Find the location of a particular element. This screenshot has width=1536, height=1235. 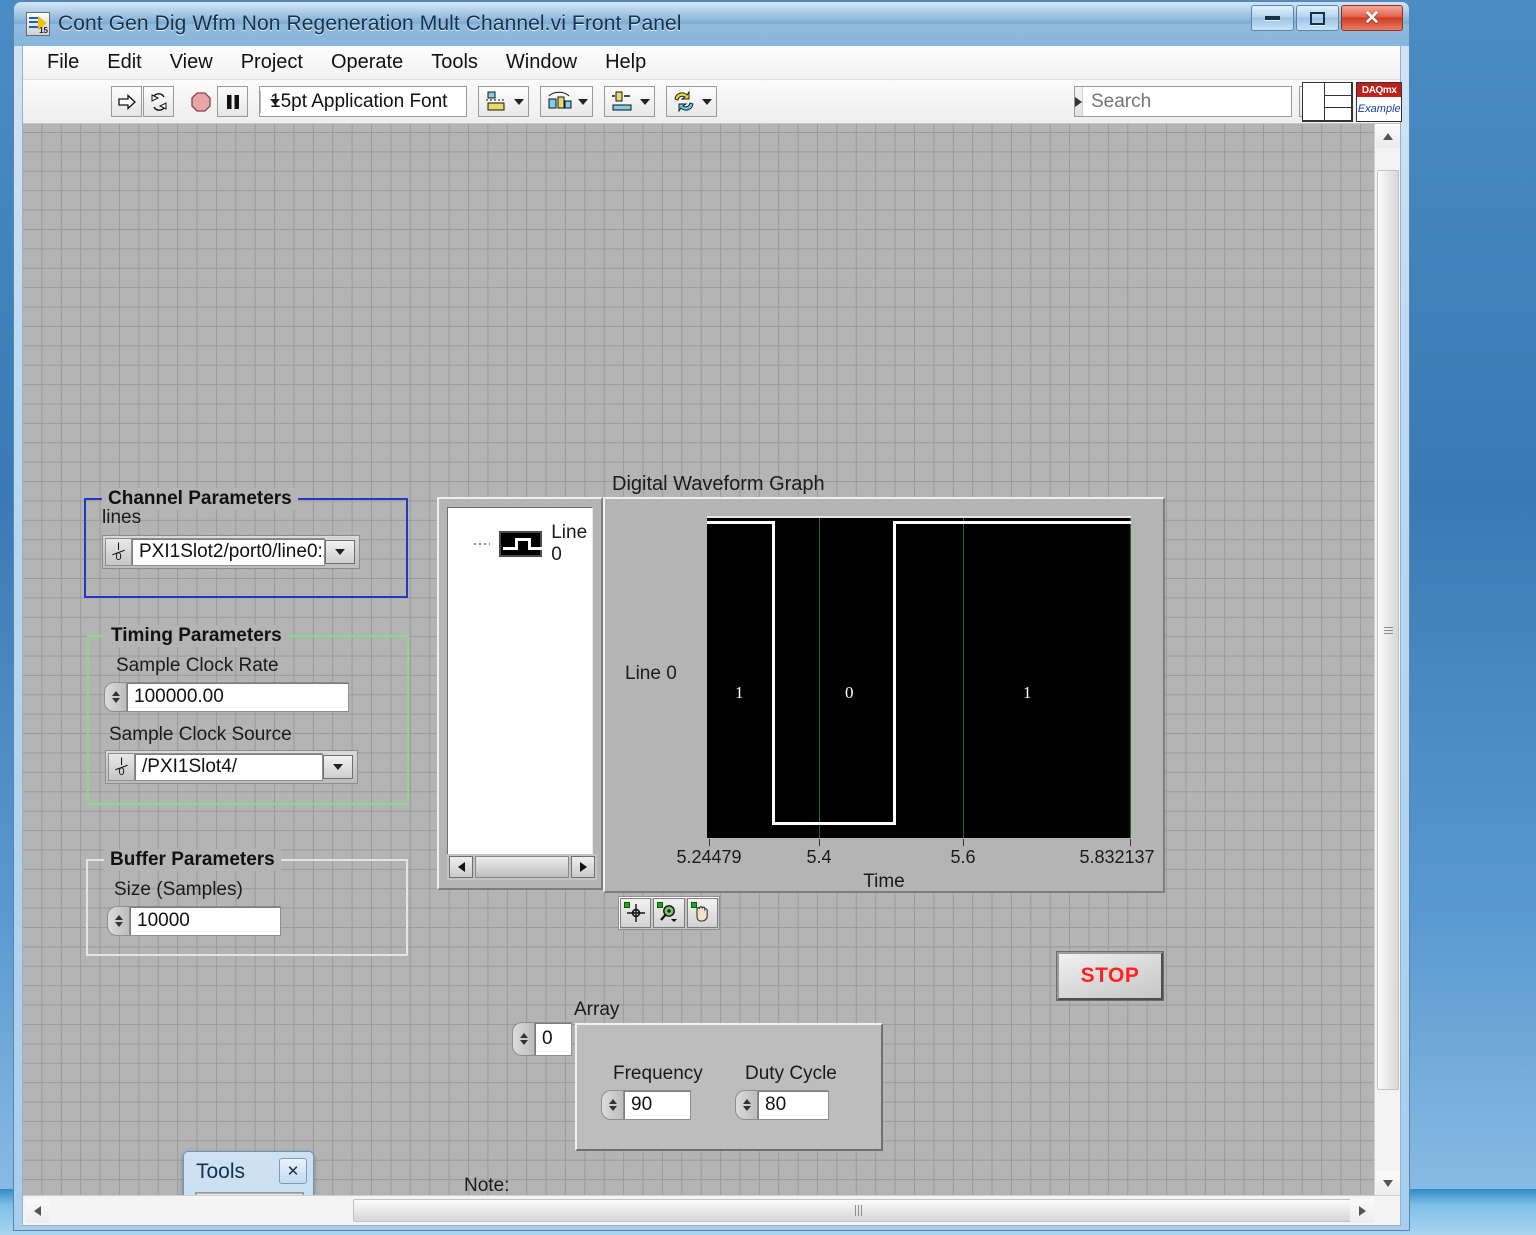

graph-pan-tool-button is located at coordinates (702, 913).